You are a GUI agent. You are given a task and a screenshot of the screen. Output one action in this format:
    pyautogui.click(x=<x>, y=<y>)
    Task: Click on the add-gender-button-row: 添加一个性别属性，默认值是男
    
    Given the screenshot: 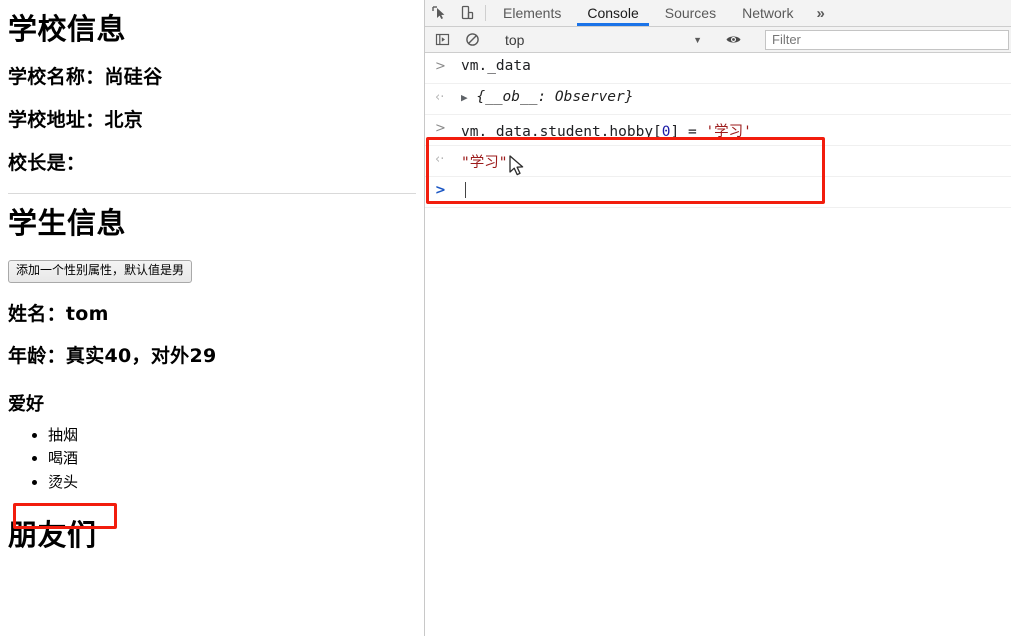 What is the action you would take?
    pyautogui.click(x=212, y=271)
    